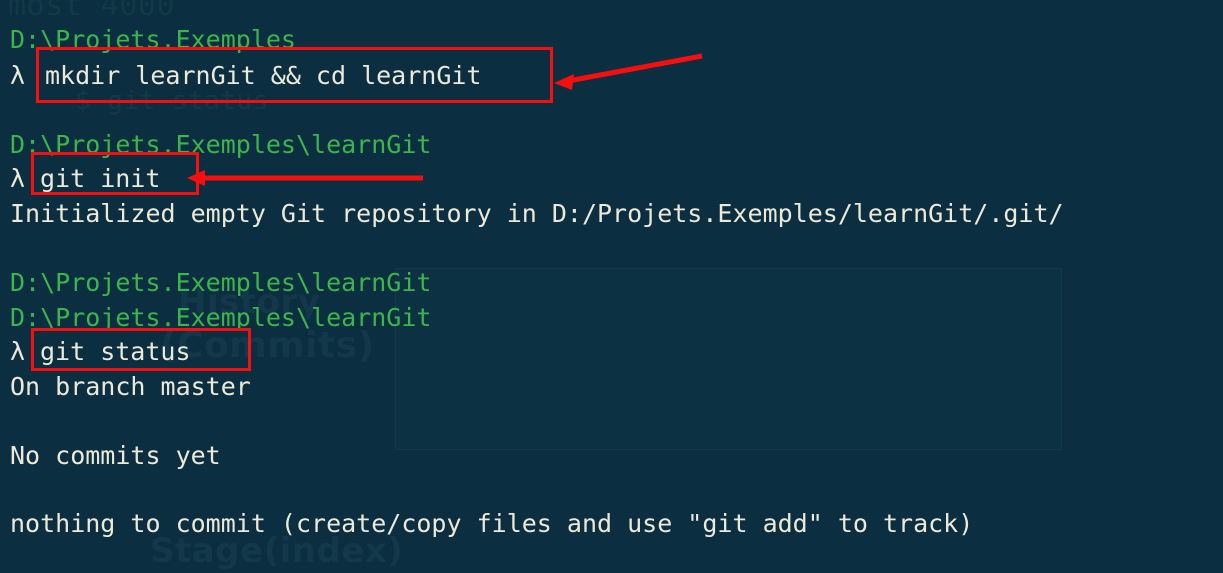 The width and height of the screenshot is (1223, 573). I want to click on command-git-status: git status, so click(115, 352).